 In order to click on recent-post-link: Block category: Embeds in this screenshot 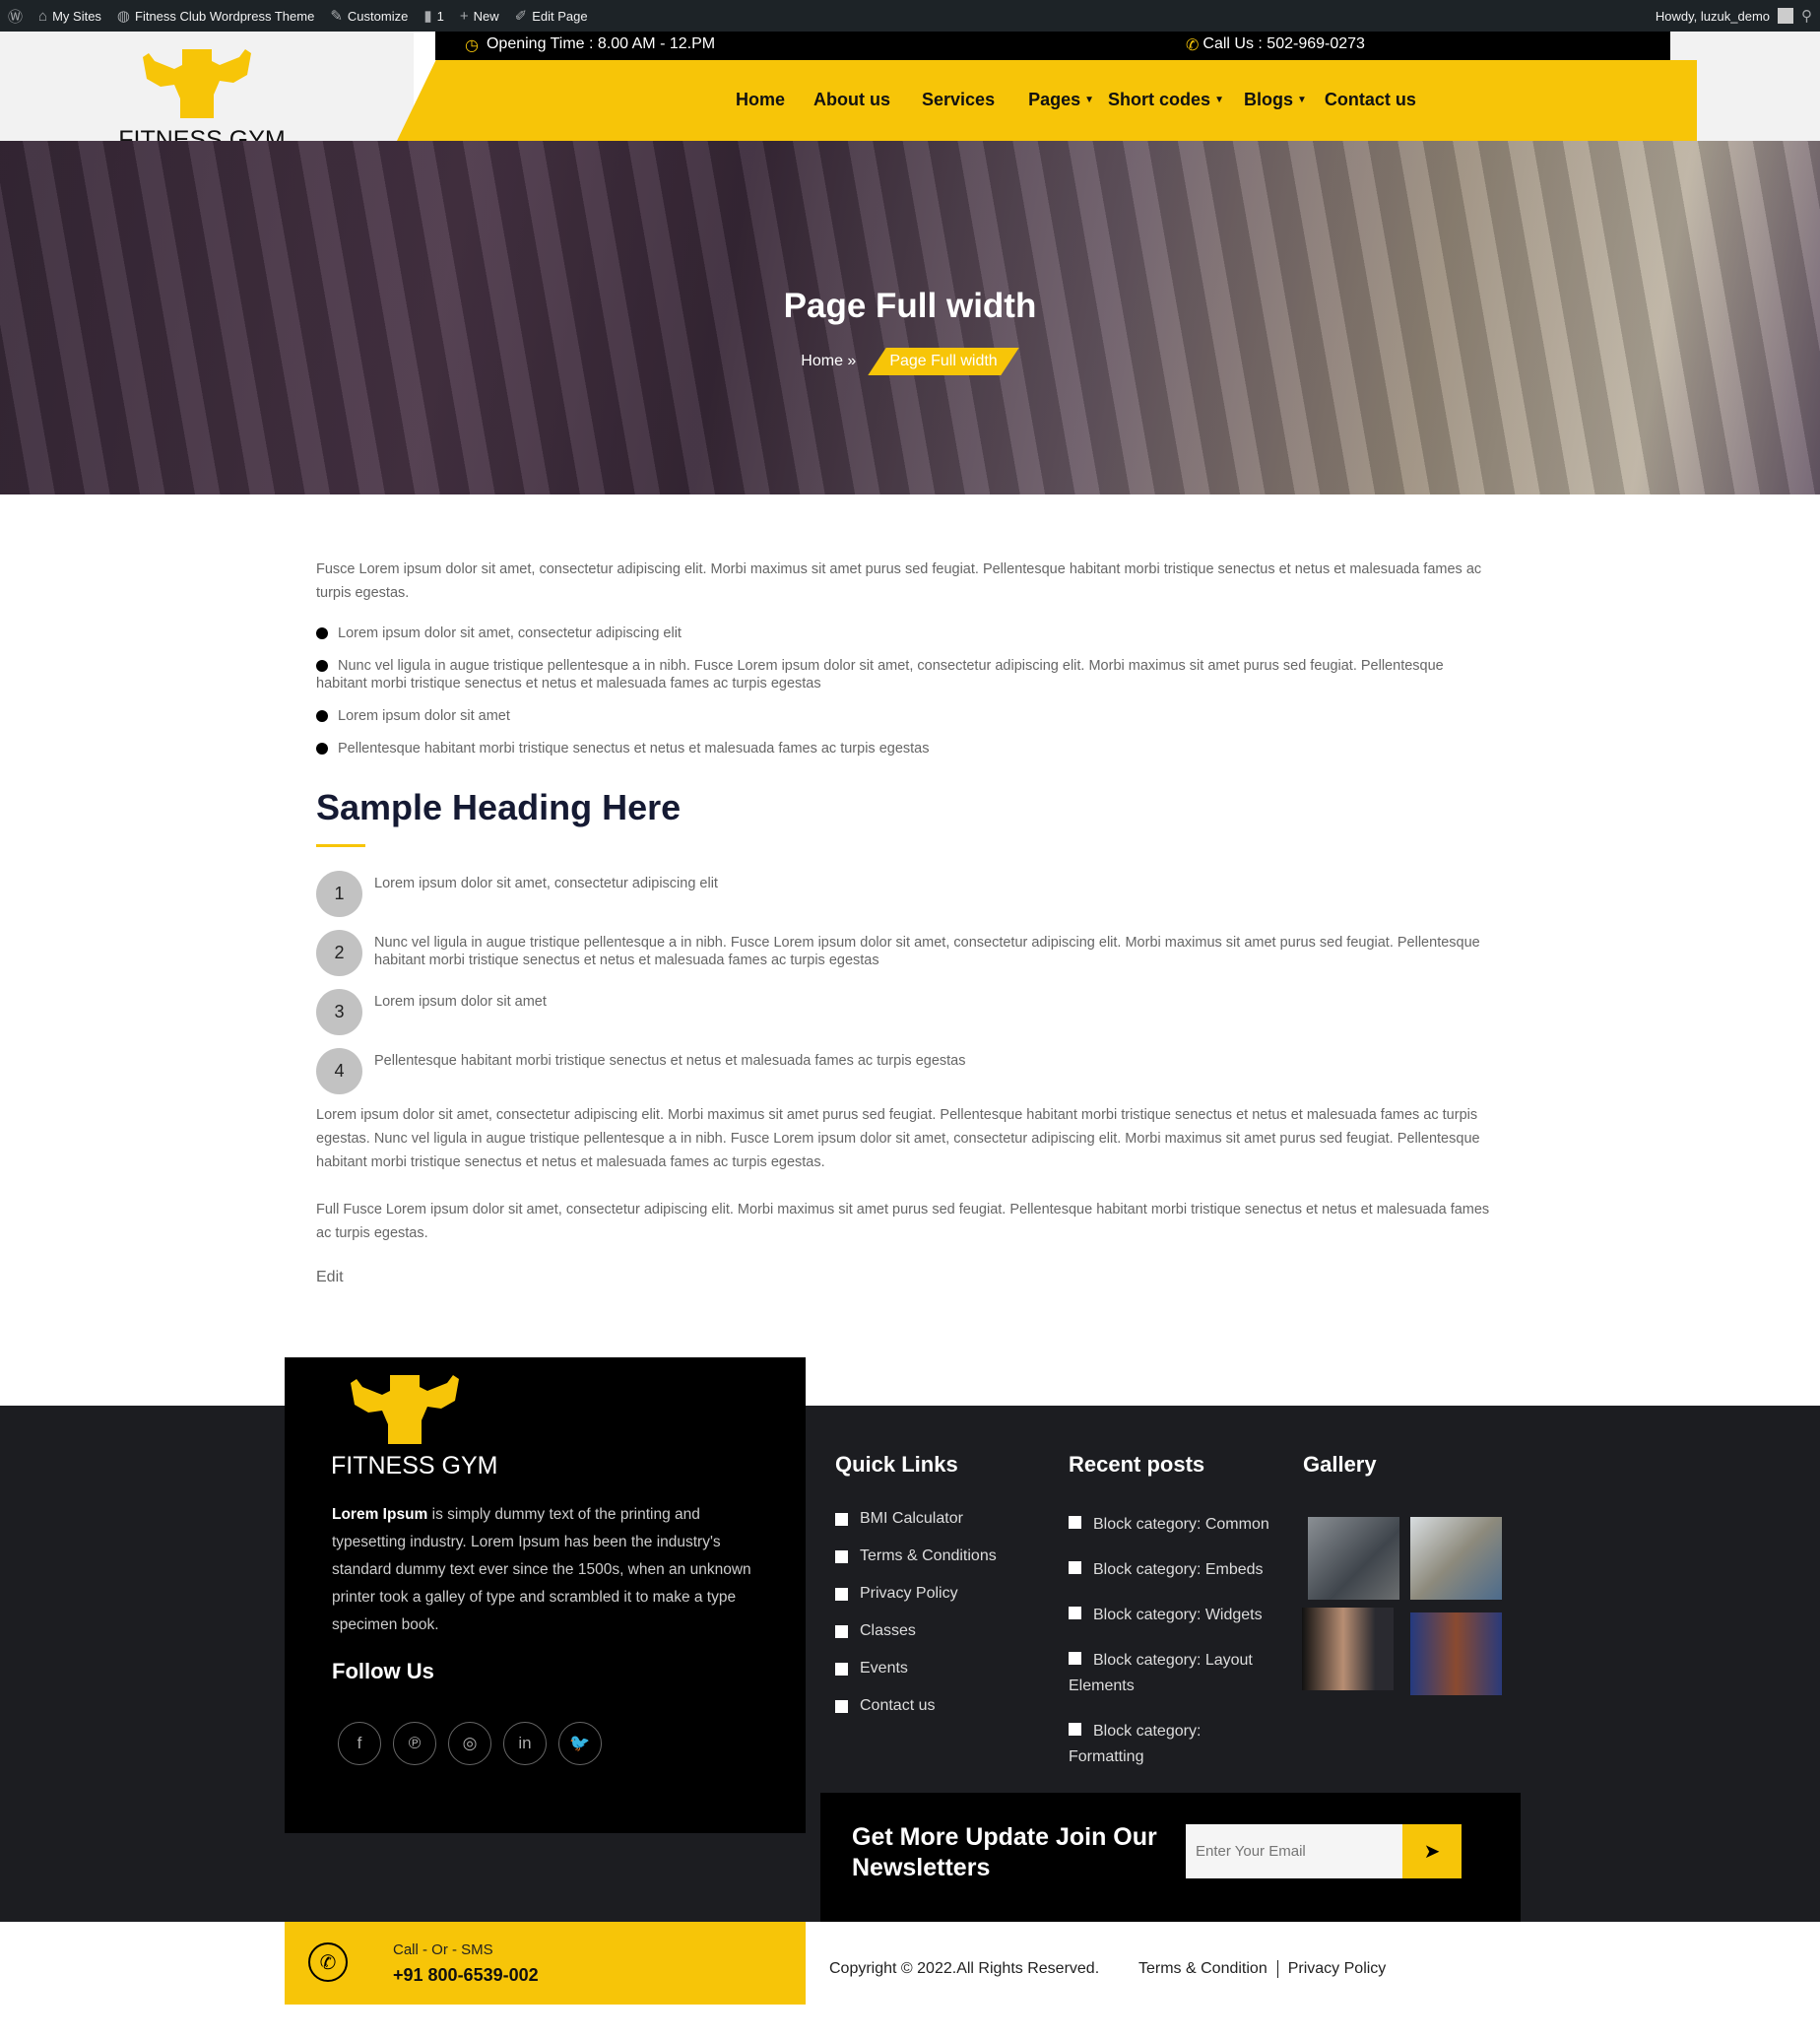, I will do `click(1174, 1570)`.